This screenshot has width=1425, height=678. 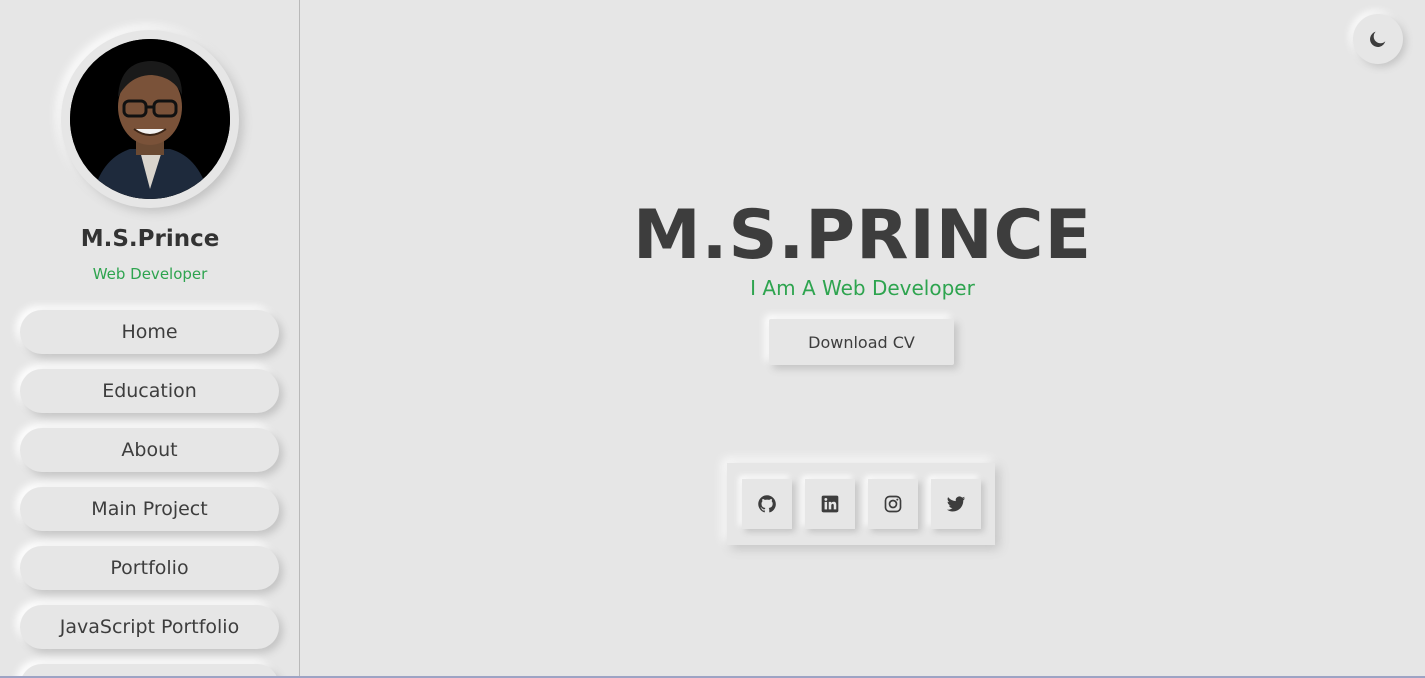 What do you see at coordinates (149, 568) in the screenshot?
I see `nav-portfolio-button: Portfolio` at bounding box center [149, 568].